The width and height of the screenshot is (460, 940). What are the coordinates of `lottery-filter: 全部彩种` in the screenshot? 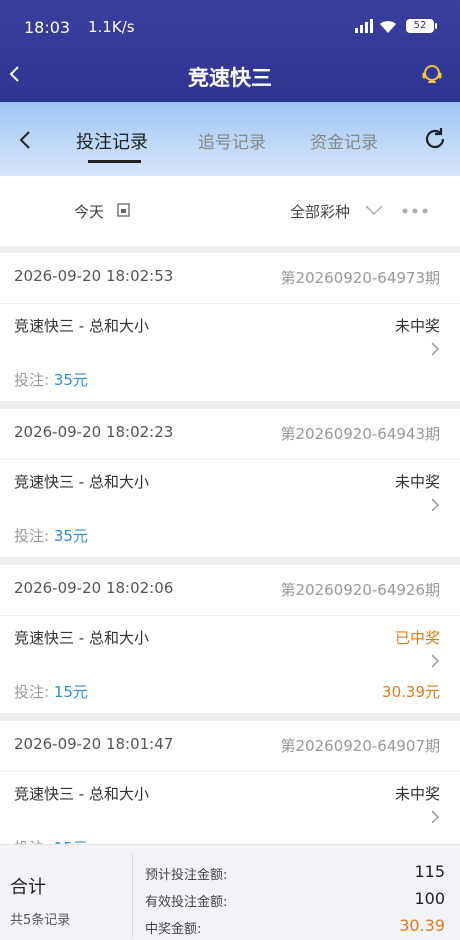 It's located at (320, 211).